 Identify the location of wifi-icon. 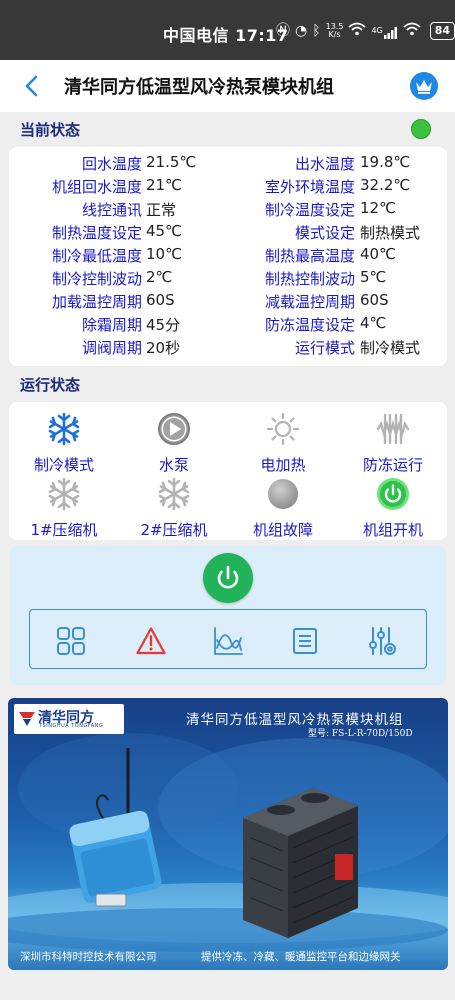
(357, 31).